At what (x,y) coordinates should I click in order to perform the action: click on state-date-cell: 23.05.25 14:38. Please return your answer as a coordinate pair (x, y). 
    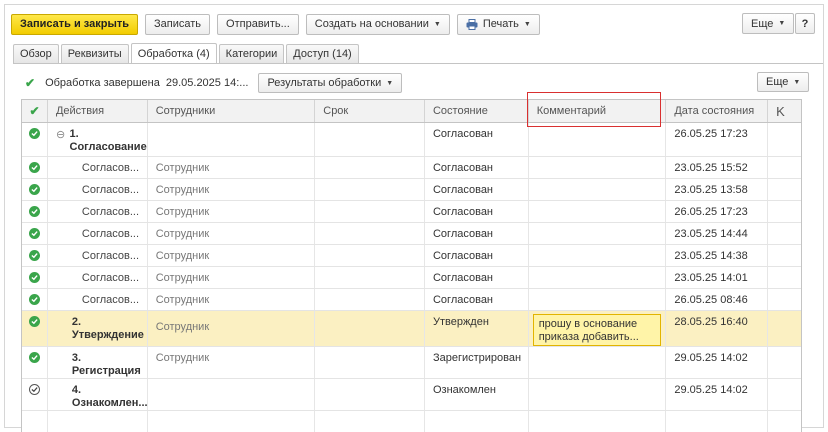
    Looking at the image, I should click on (717, 255).